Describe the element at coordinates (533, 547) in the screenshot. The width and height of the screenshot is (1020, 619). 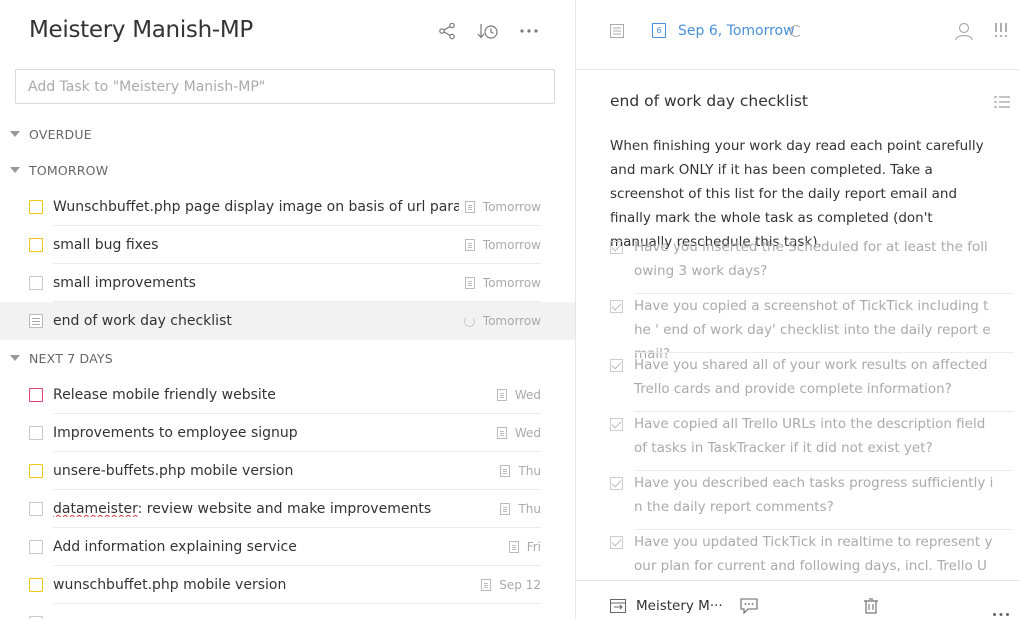
I see `task-date: Fri` at that location.